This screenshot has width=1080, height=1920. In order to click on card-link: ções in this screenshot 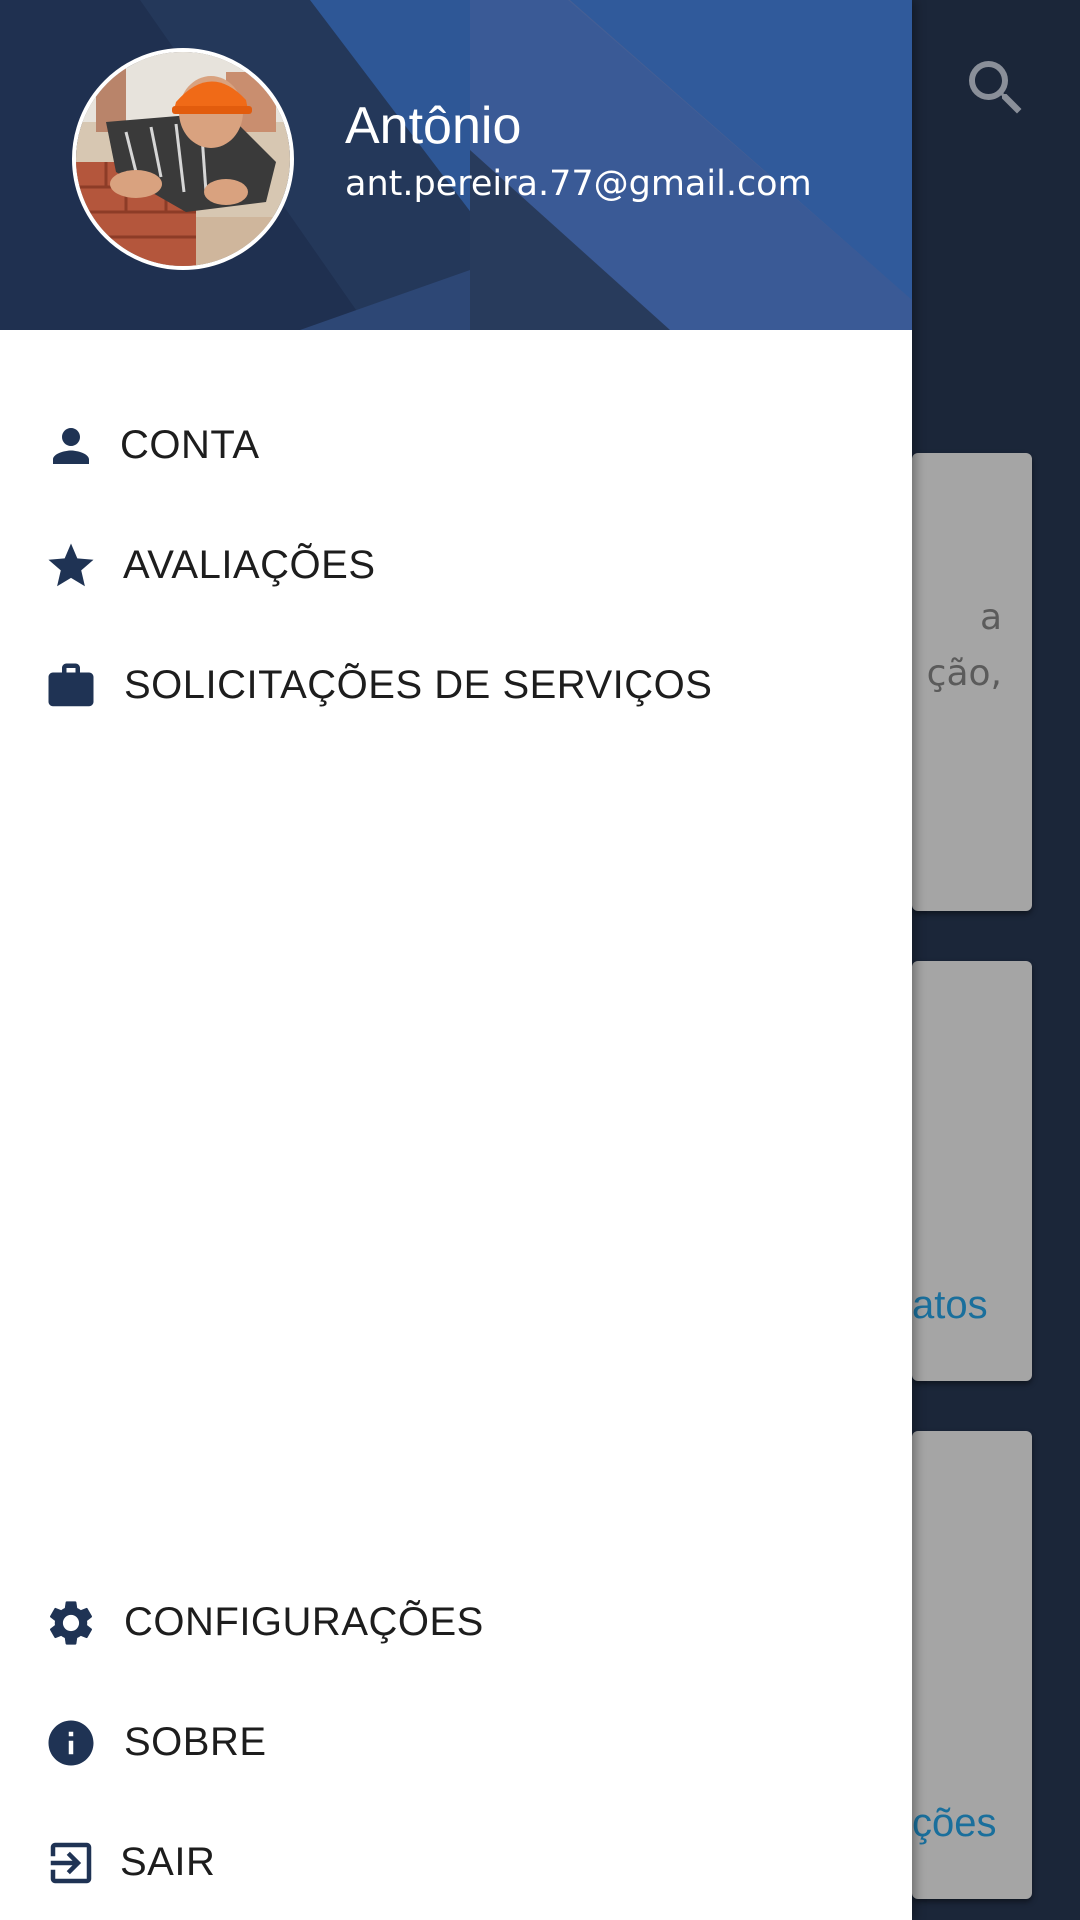, I will do `click(954, 1823)`.